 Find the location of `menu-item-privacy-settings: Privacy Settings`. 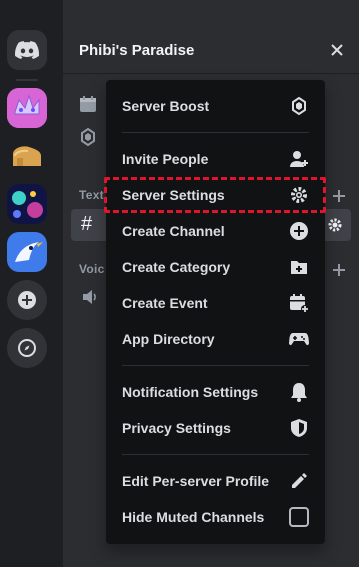

menu-item-privacy-settings: Privacy Settings is located at coordinates (215, 428).